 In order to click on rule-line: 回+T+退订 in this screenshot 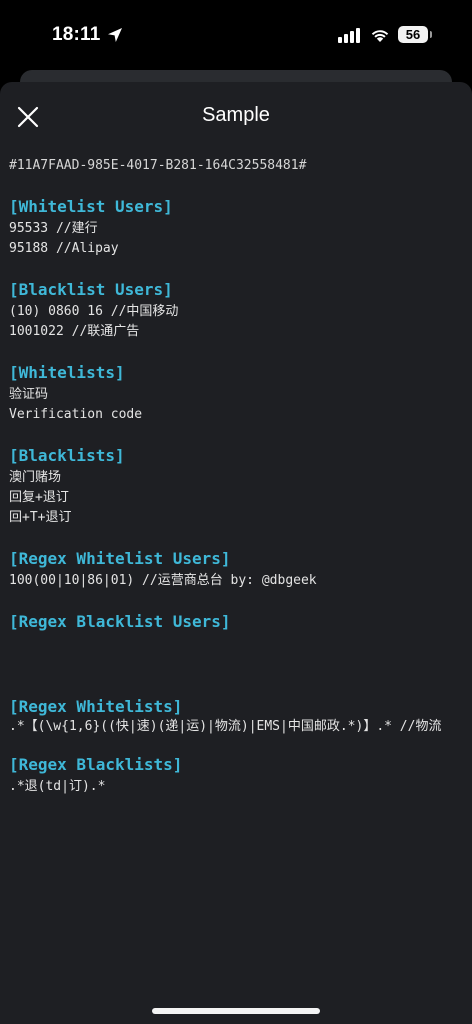, I will do `click(40, 517)`.